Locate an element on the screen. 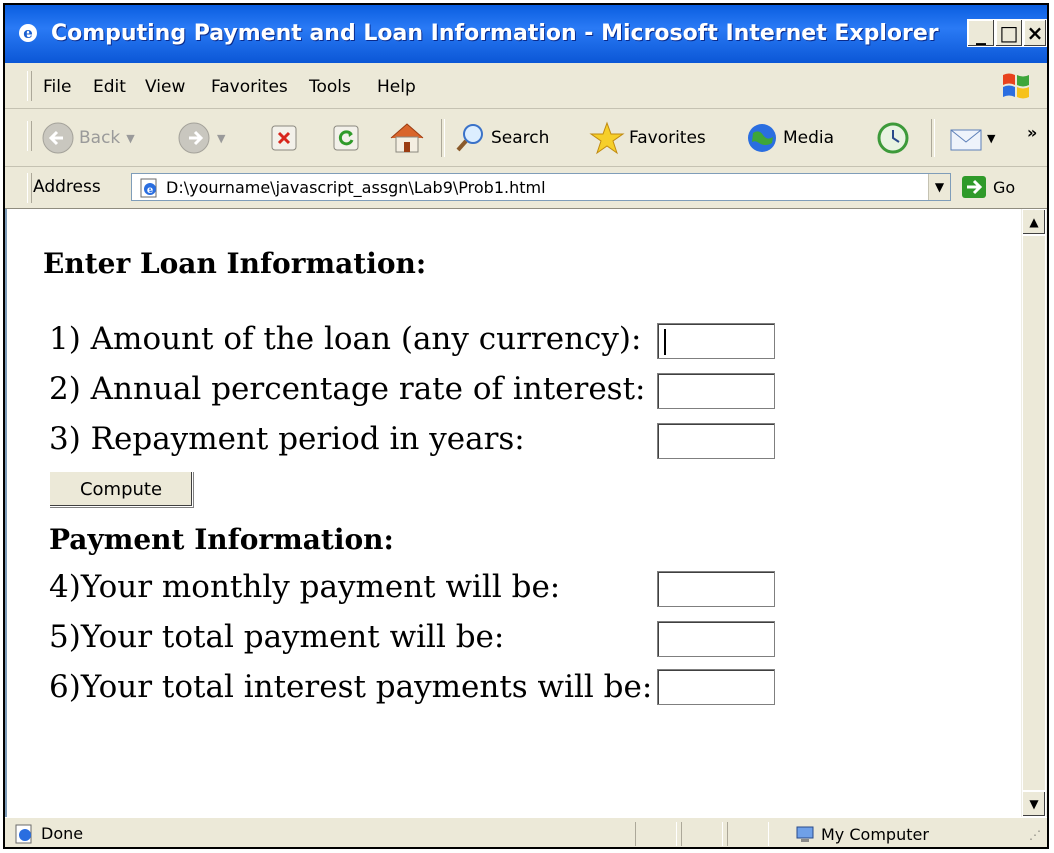 This screenshot has width=1054, height=853. arrow-down-icon: ▼ is located at coordinates (1034, 804).